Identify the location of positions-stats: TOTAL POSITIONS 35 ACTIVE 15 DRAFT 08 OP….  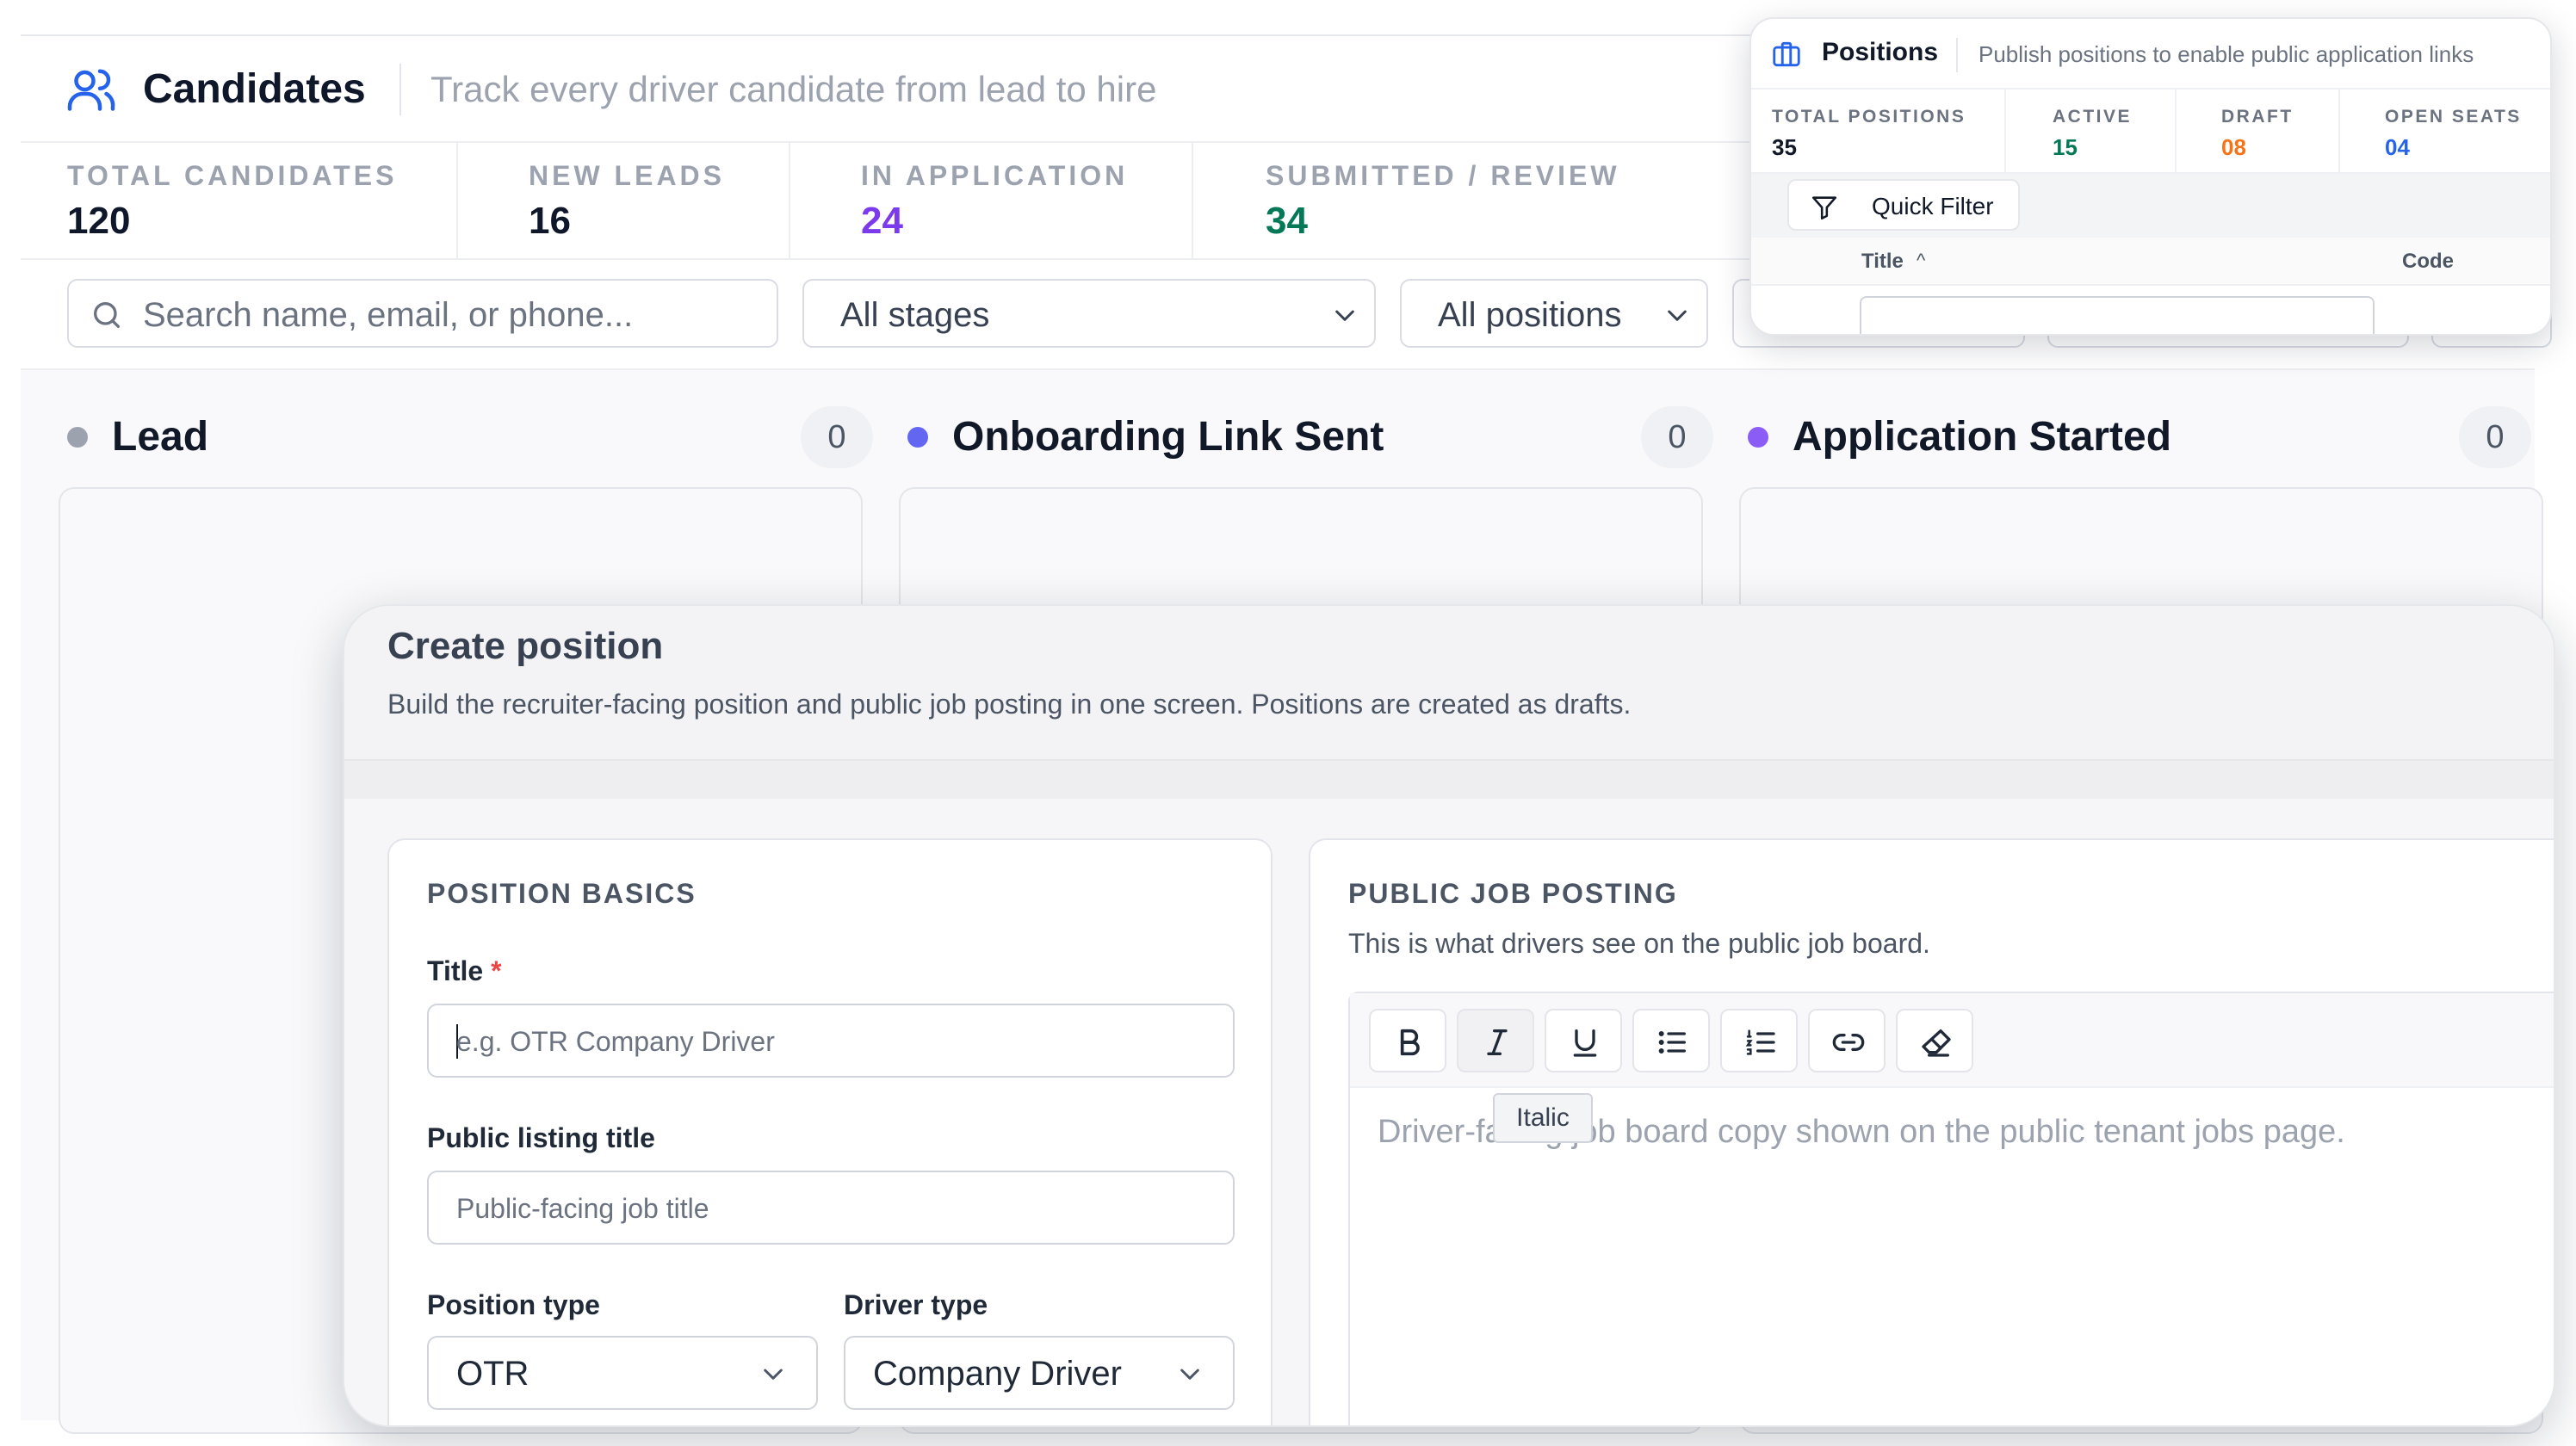
(2151, 132).